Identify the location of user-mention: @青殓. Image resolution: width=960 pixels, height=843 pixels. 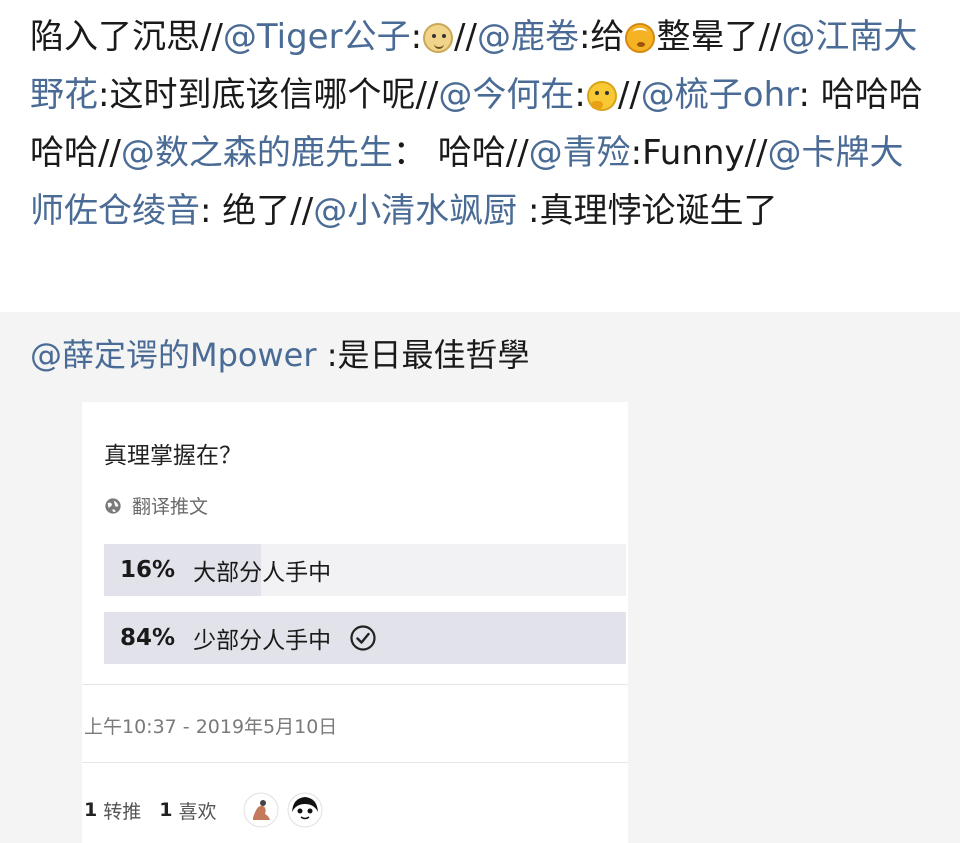
(580, 153).